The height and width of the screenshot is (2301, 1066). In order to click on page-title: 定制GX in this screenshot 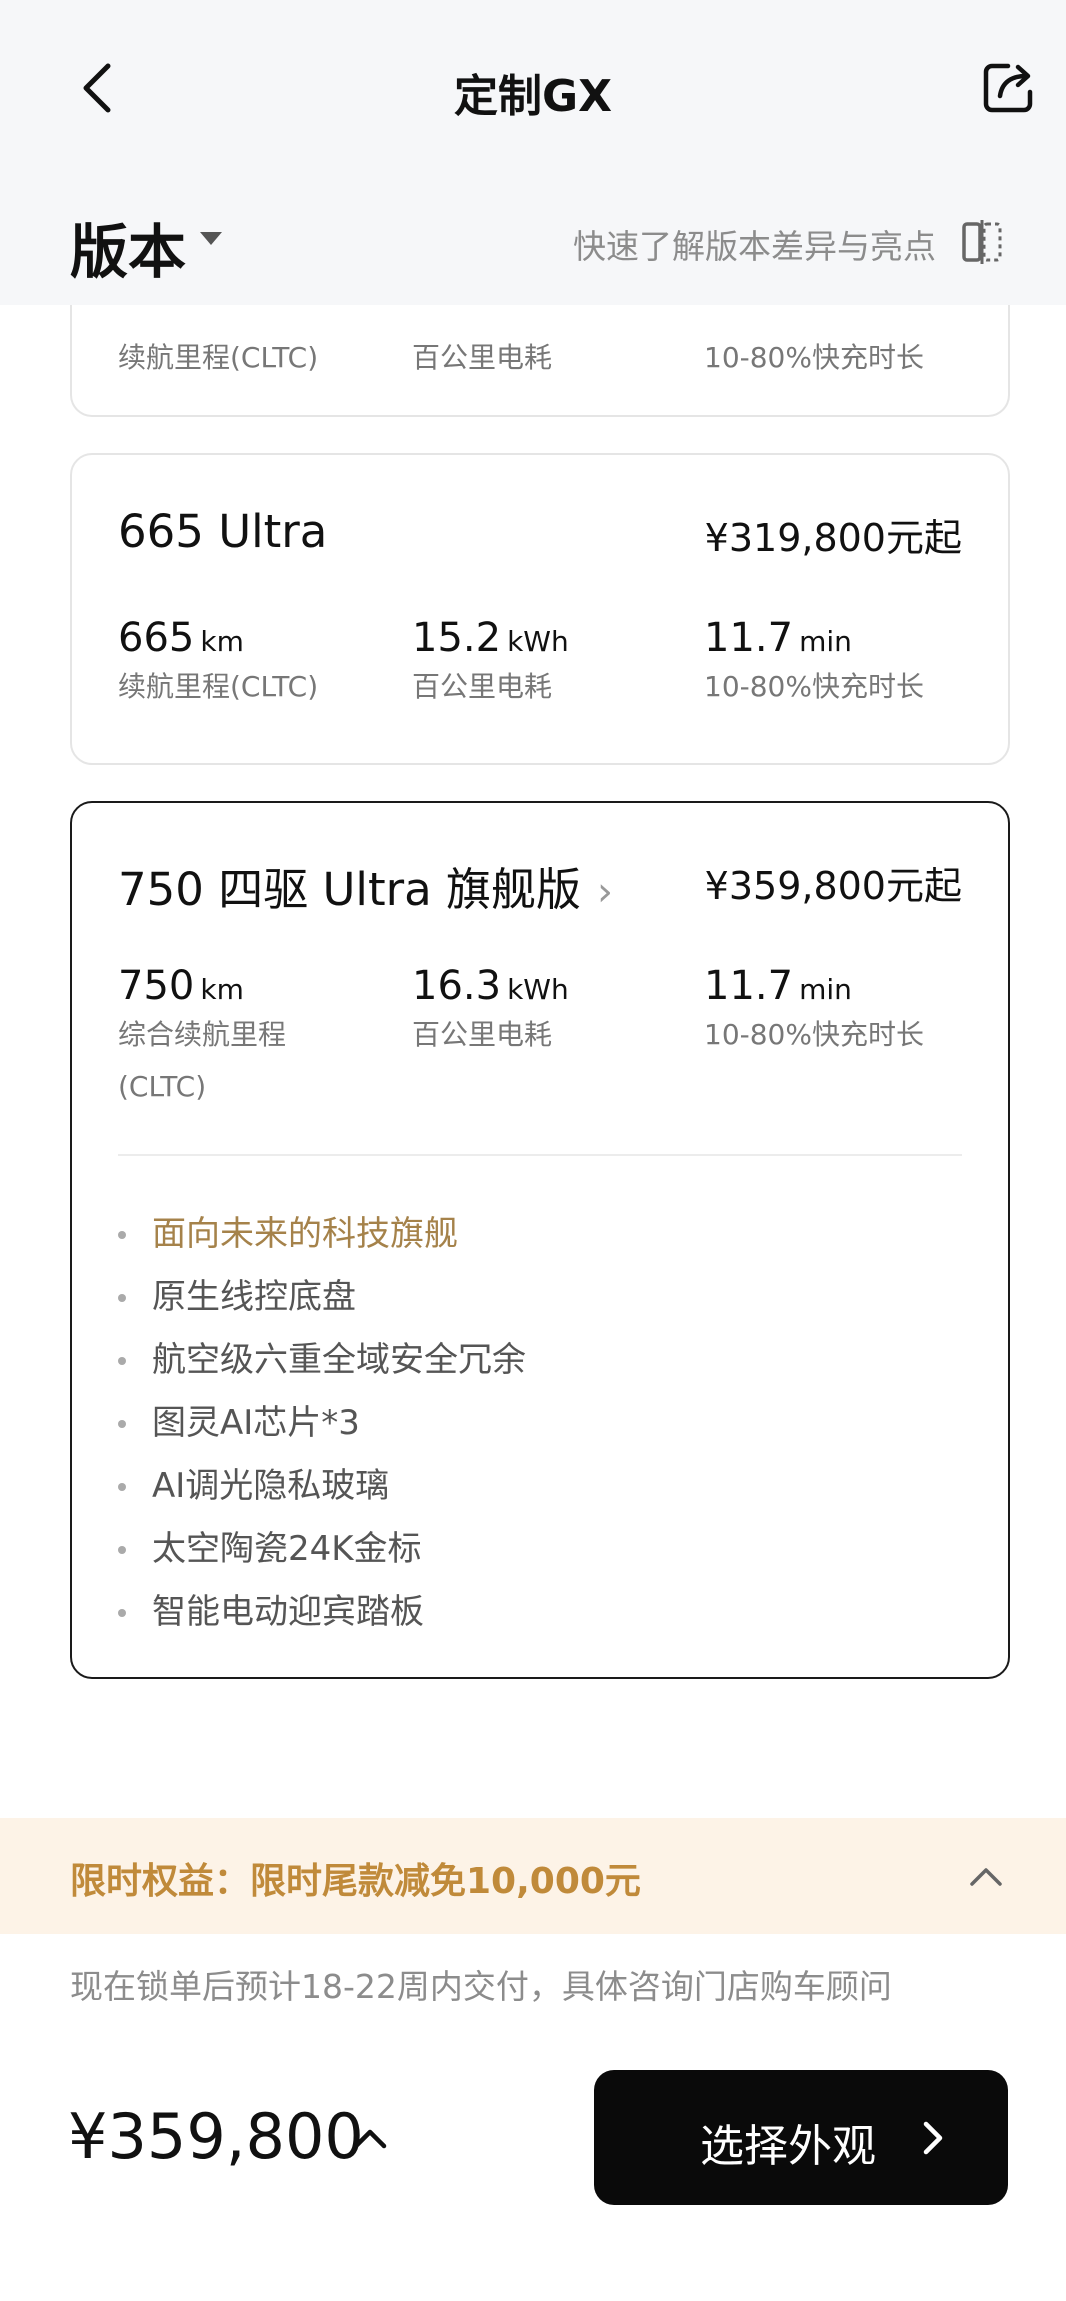, I will do `click(533, 96)`.